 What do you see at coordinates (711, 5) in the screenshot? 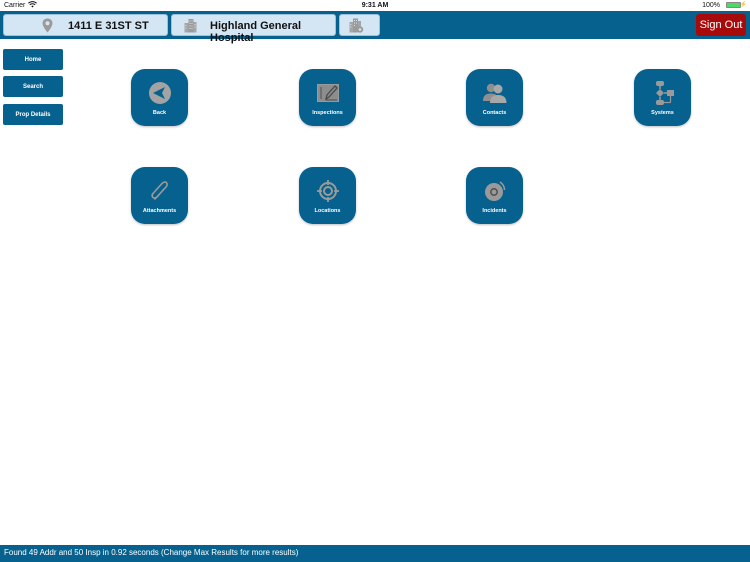
I see `battery-percent: 100%` at bounding box center [711, 5].